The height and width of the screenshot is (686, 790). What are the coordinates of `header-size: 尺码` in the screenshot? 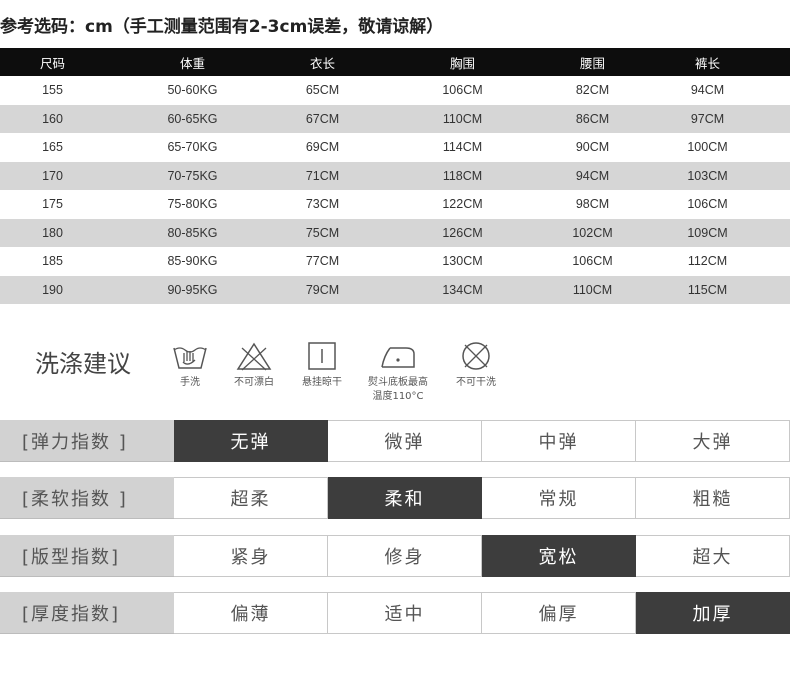 It's located at (52, 63).